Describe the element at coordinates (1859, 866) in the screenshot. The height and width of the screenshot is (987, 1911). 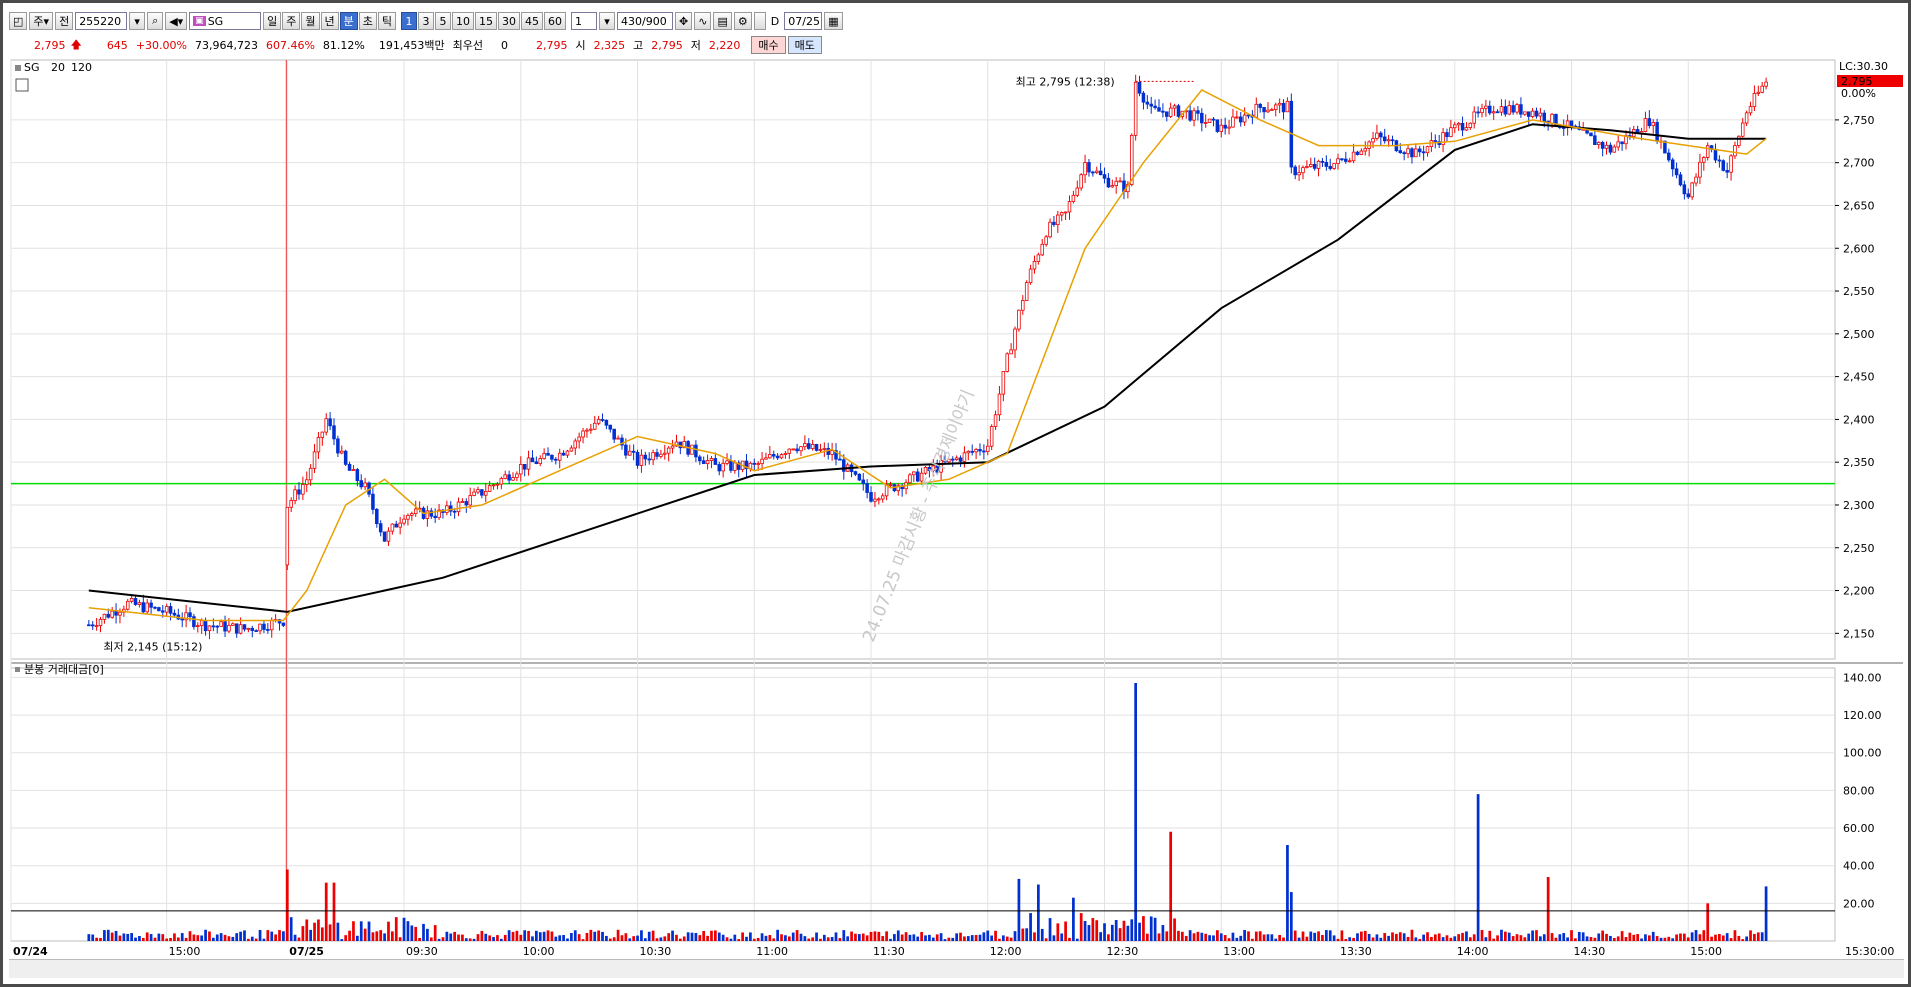
I see `volume-tick-label: 40.00` at that location.